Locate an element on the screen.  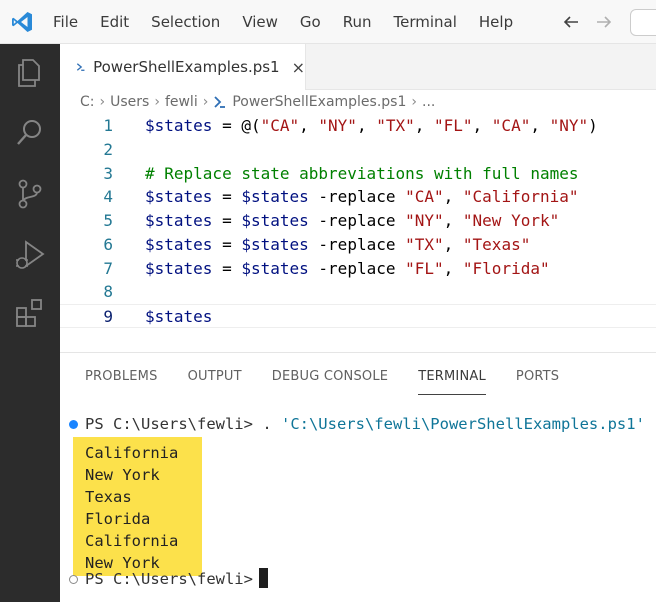
line-number: 1 is located at coordinates (108, 125).